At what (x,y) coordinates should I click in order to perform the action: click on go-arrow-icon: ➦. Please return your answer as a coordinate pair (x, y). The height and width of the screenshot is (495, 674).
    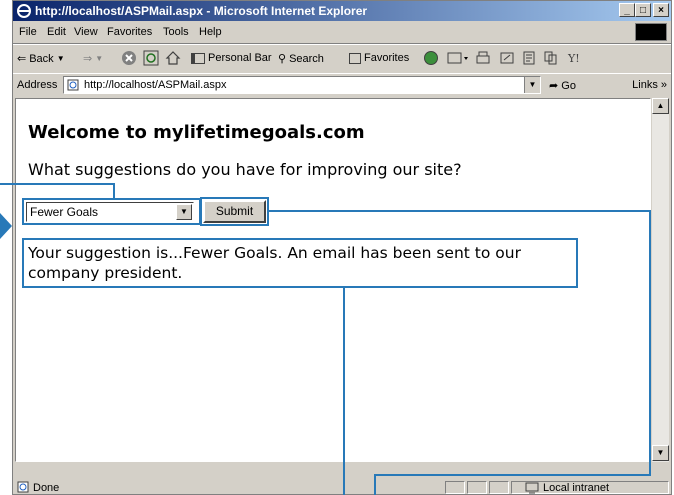
    Looking at the image, I should click on (554, 86).